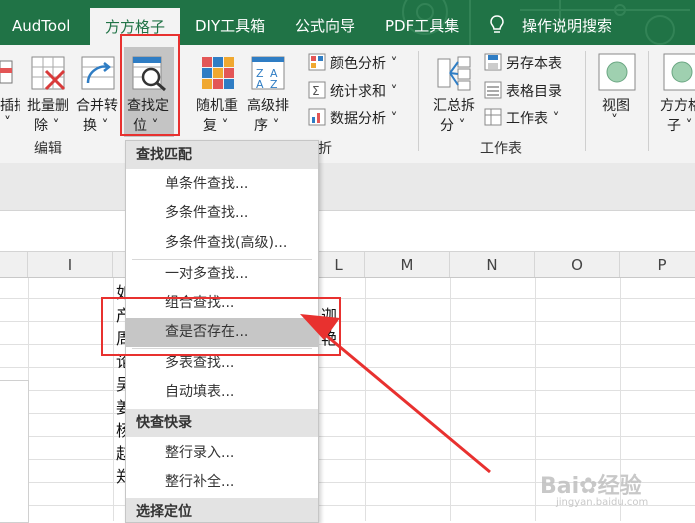  I want to click on ribbon-tab-bar: AudTool 方方格子 DIY工具箱 公式向导 PDF工具集 操作说明搜索, so click(347, 22).